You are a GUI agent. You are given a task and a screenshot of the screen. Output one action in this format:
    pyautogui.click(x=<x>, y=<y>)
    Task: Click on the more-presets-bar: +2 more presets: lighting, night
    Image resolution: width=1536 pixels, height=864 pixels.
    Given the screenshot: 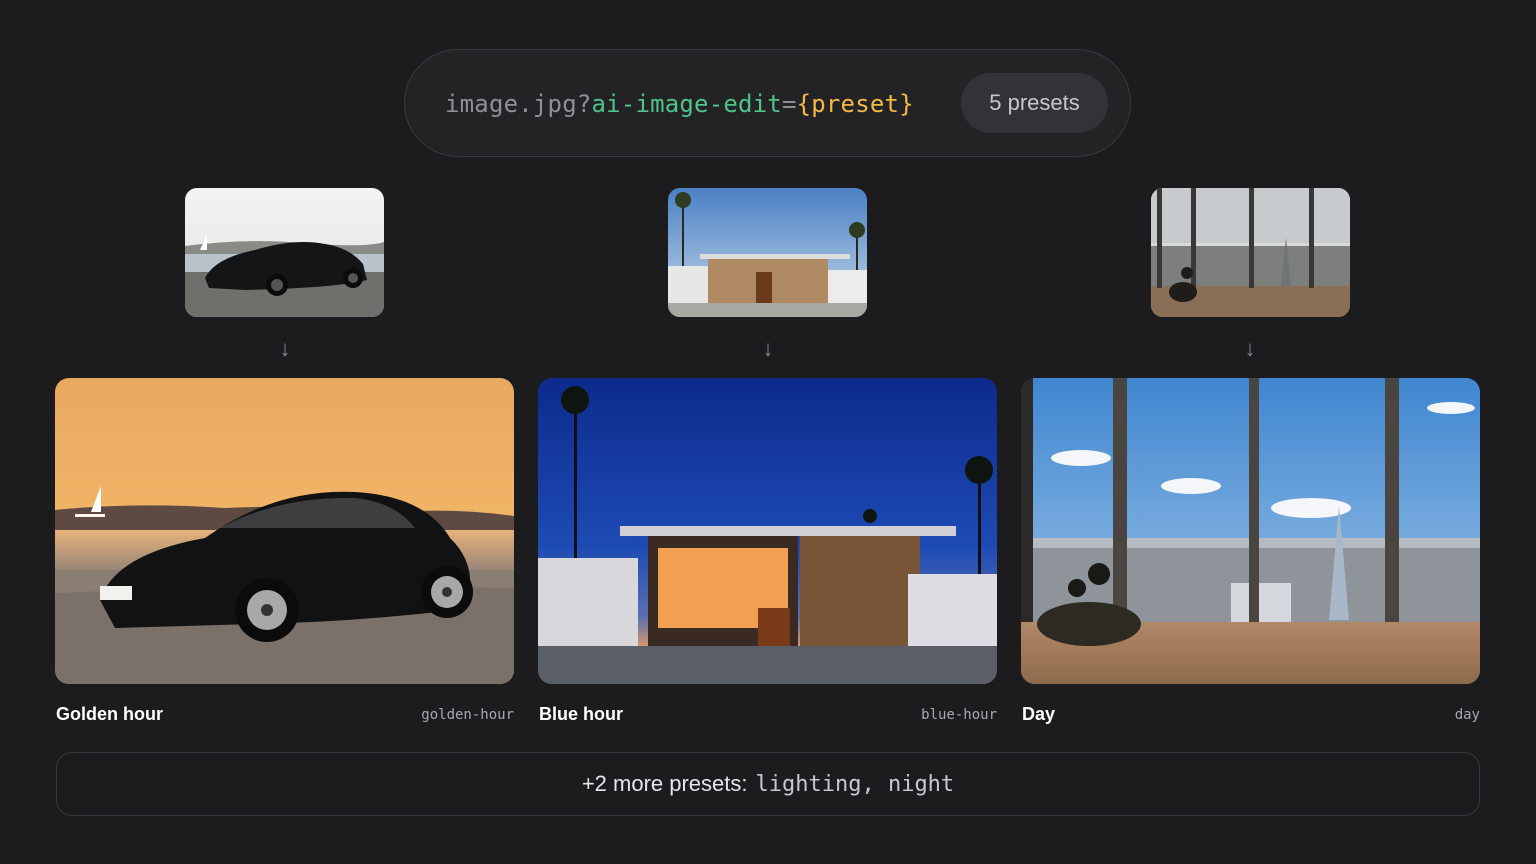 What is the action you would take?
    pyautogui.click(x=768, y=784)
    